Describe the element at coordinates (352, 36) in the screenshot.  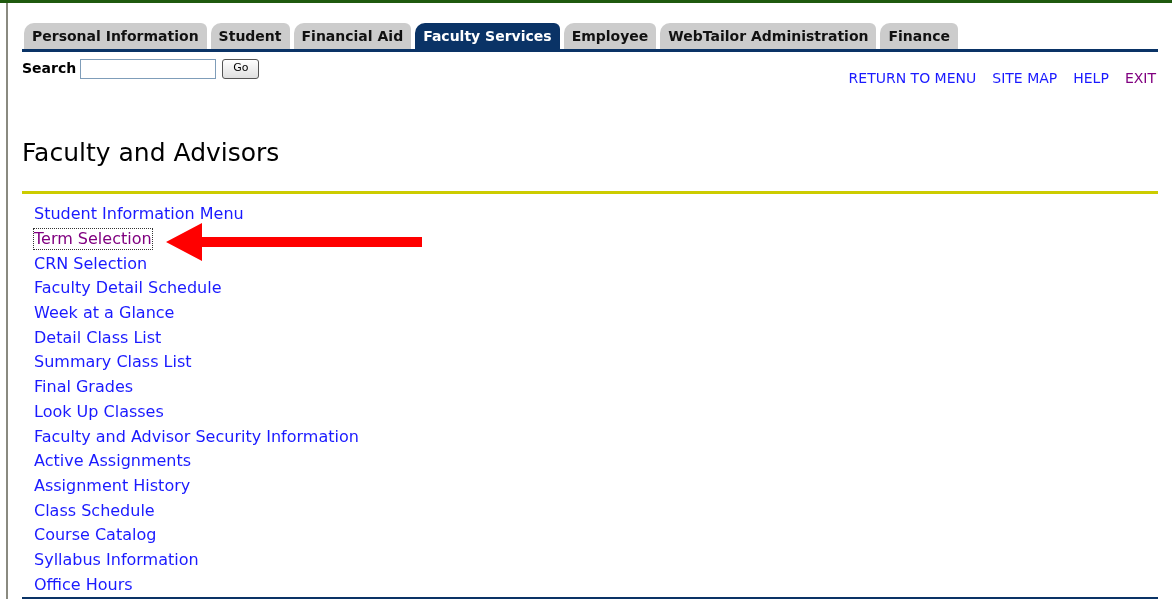
I see `tab: Financial Aid` at that location.